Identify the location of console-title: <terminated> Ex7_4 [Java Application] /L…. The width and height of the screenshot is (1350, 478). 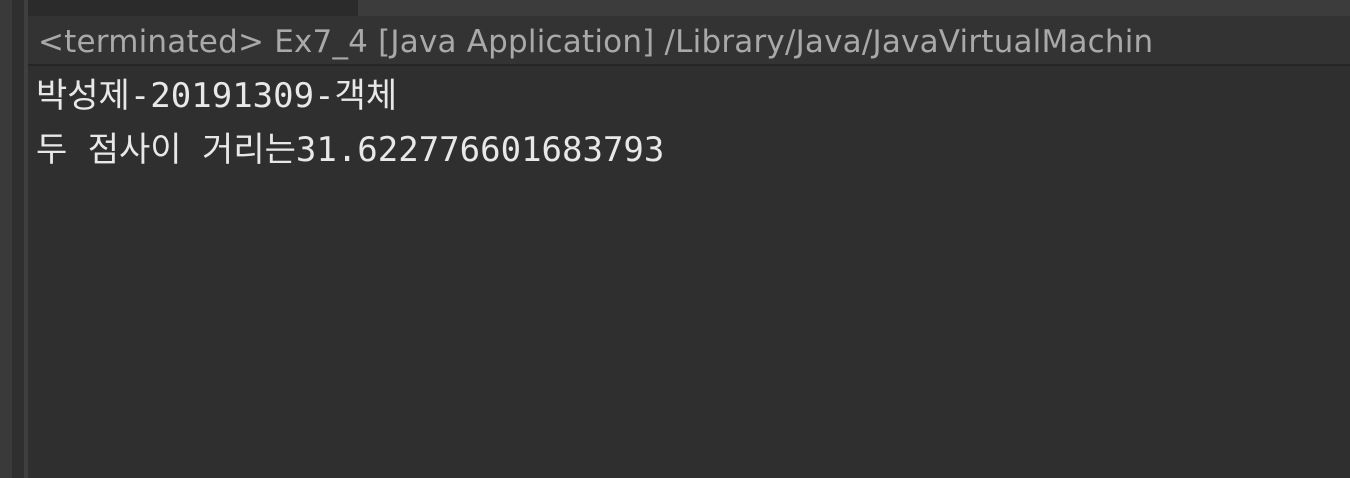
(596, 42).